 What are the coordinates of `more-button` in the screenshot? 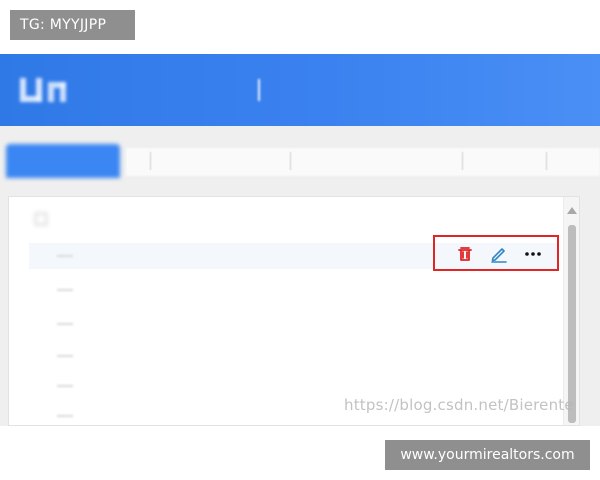 It's located at (533, 254).